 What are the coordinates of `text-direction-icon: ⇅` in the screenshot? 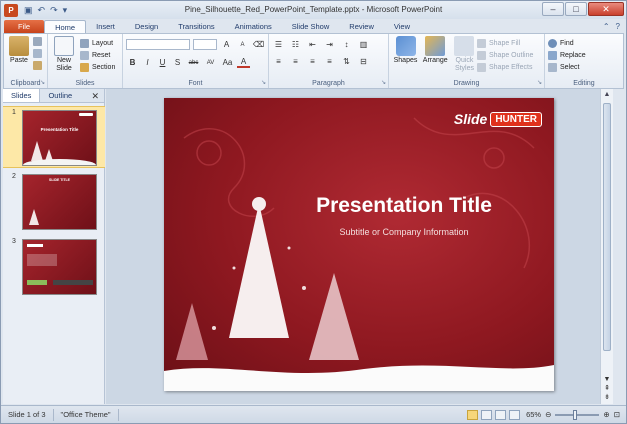 It's located at (346, 61).